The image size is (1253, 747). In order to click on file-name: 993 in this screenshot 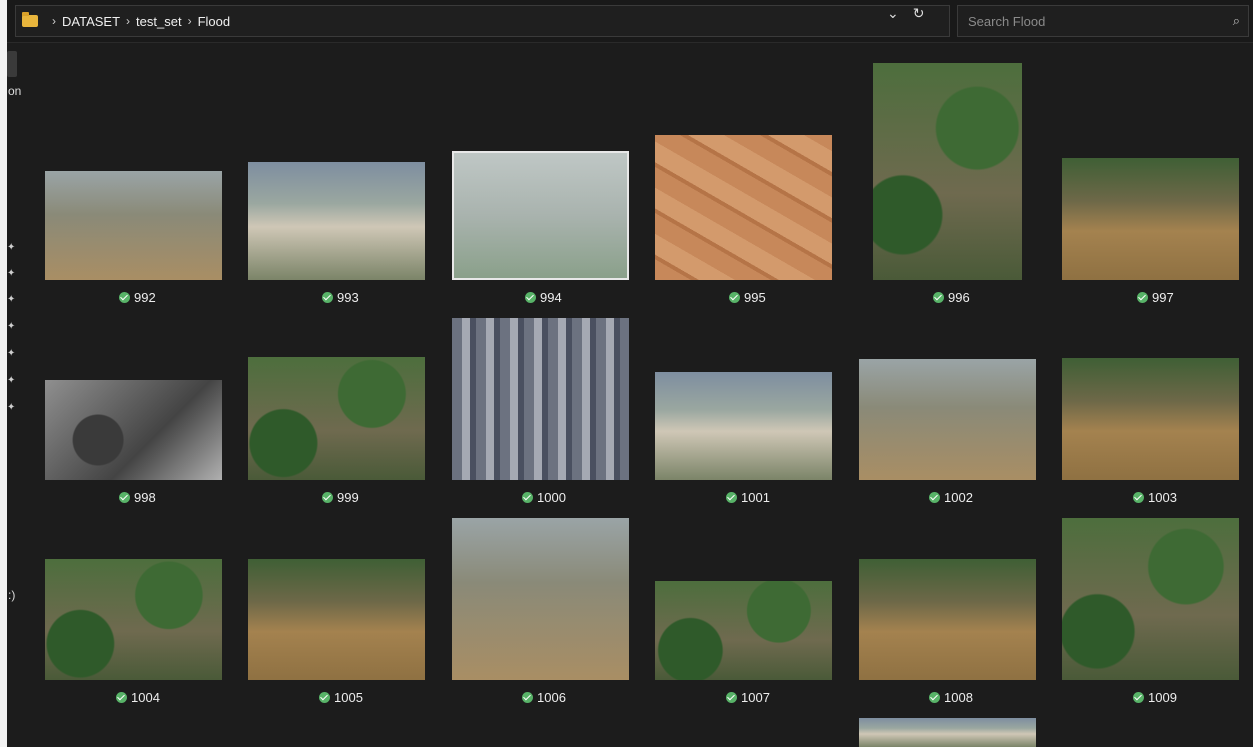, I will do `click(348, 297)`.